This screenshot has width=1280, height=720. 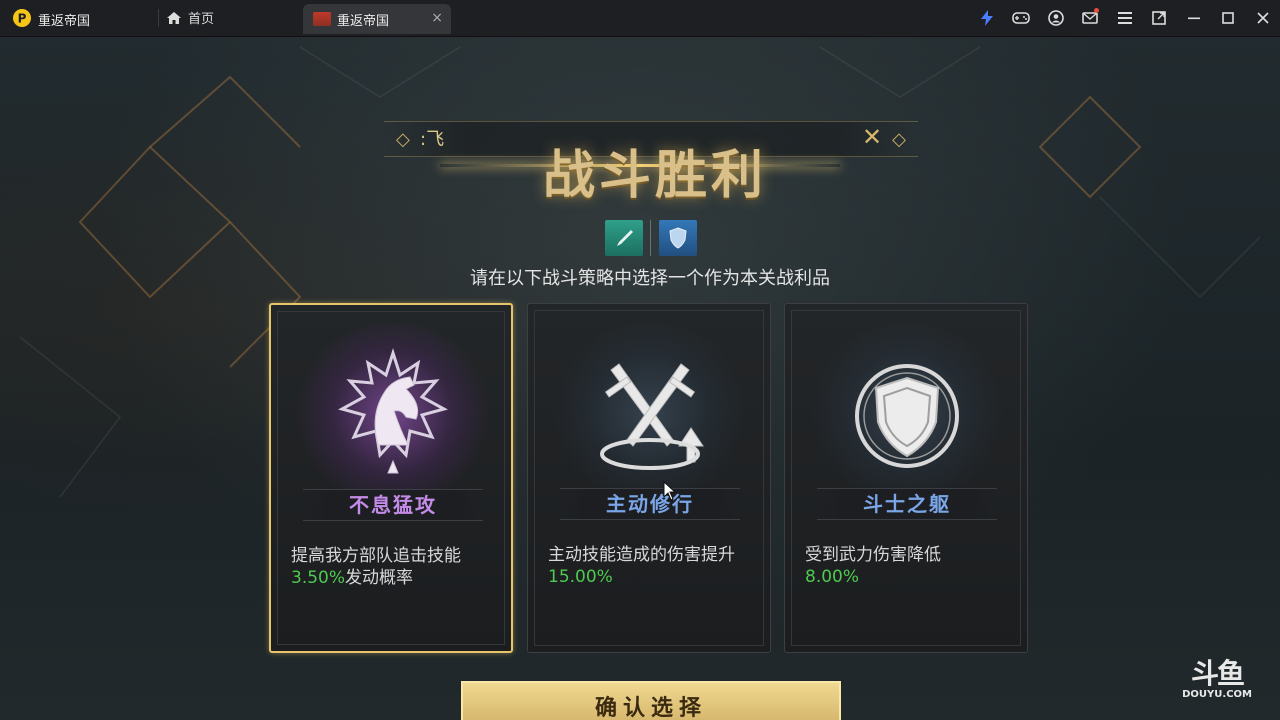 What do you see at coordinates (649, 478) in the screenshot?
I see `strategy-card-active-training: 主动修行 主动技能造成的伤害提升15.00%` at bounding box center [649, 478].